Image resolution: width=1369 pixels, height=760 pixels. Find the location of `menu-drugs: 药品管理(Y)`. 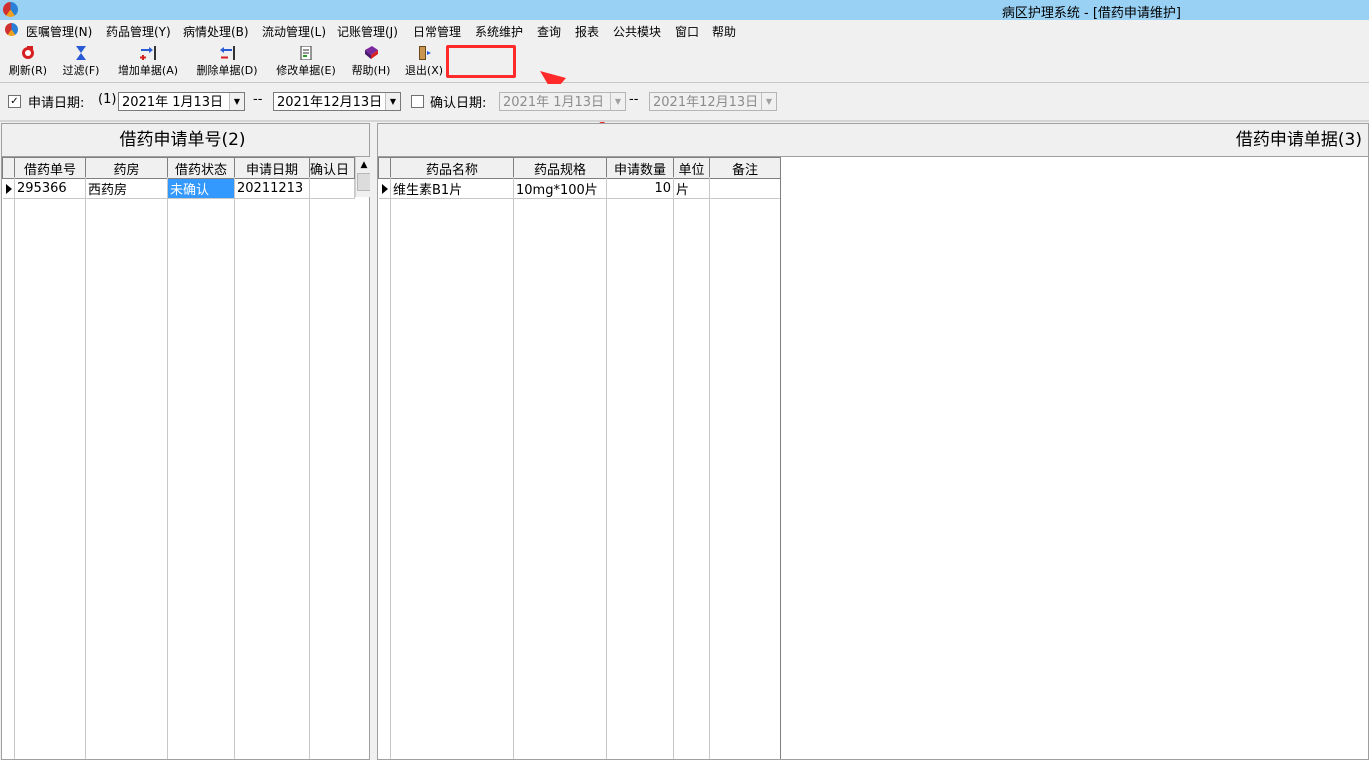

menu-drugs: 药品管理(Y) is located at coordinates (138, 31).